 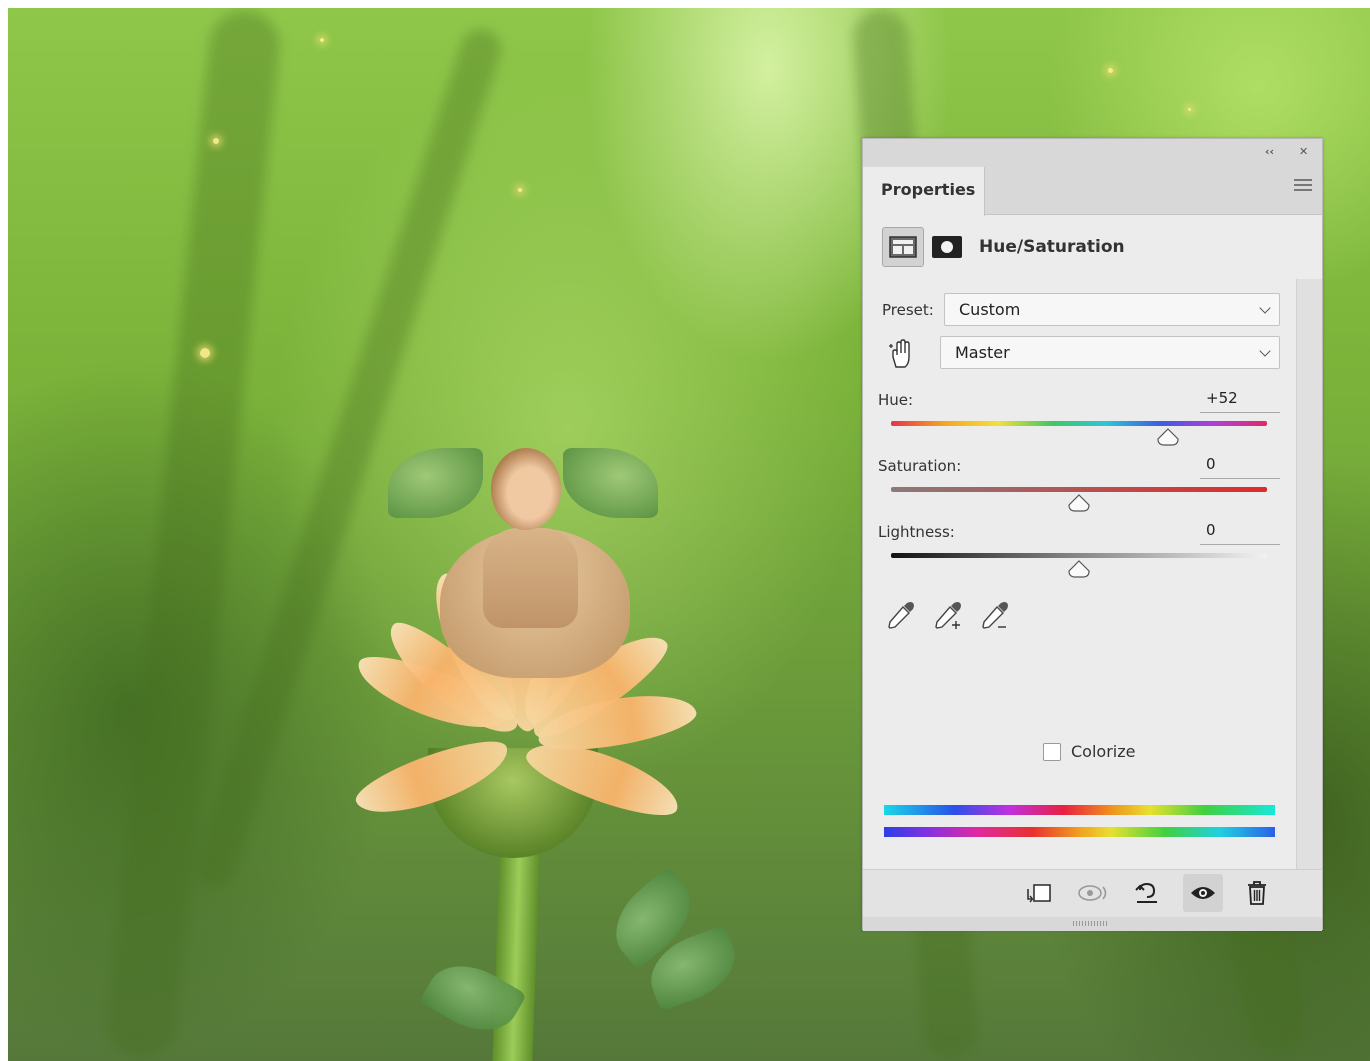 What do you see at coordinates (1092, 152) in the screenshot?
I see `panel-title-bar: ‹‹ ✕` at bounding box center [1092, 152].